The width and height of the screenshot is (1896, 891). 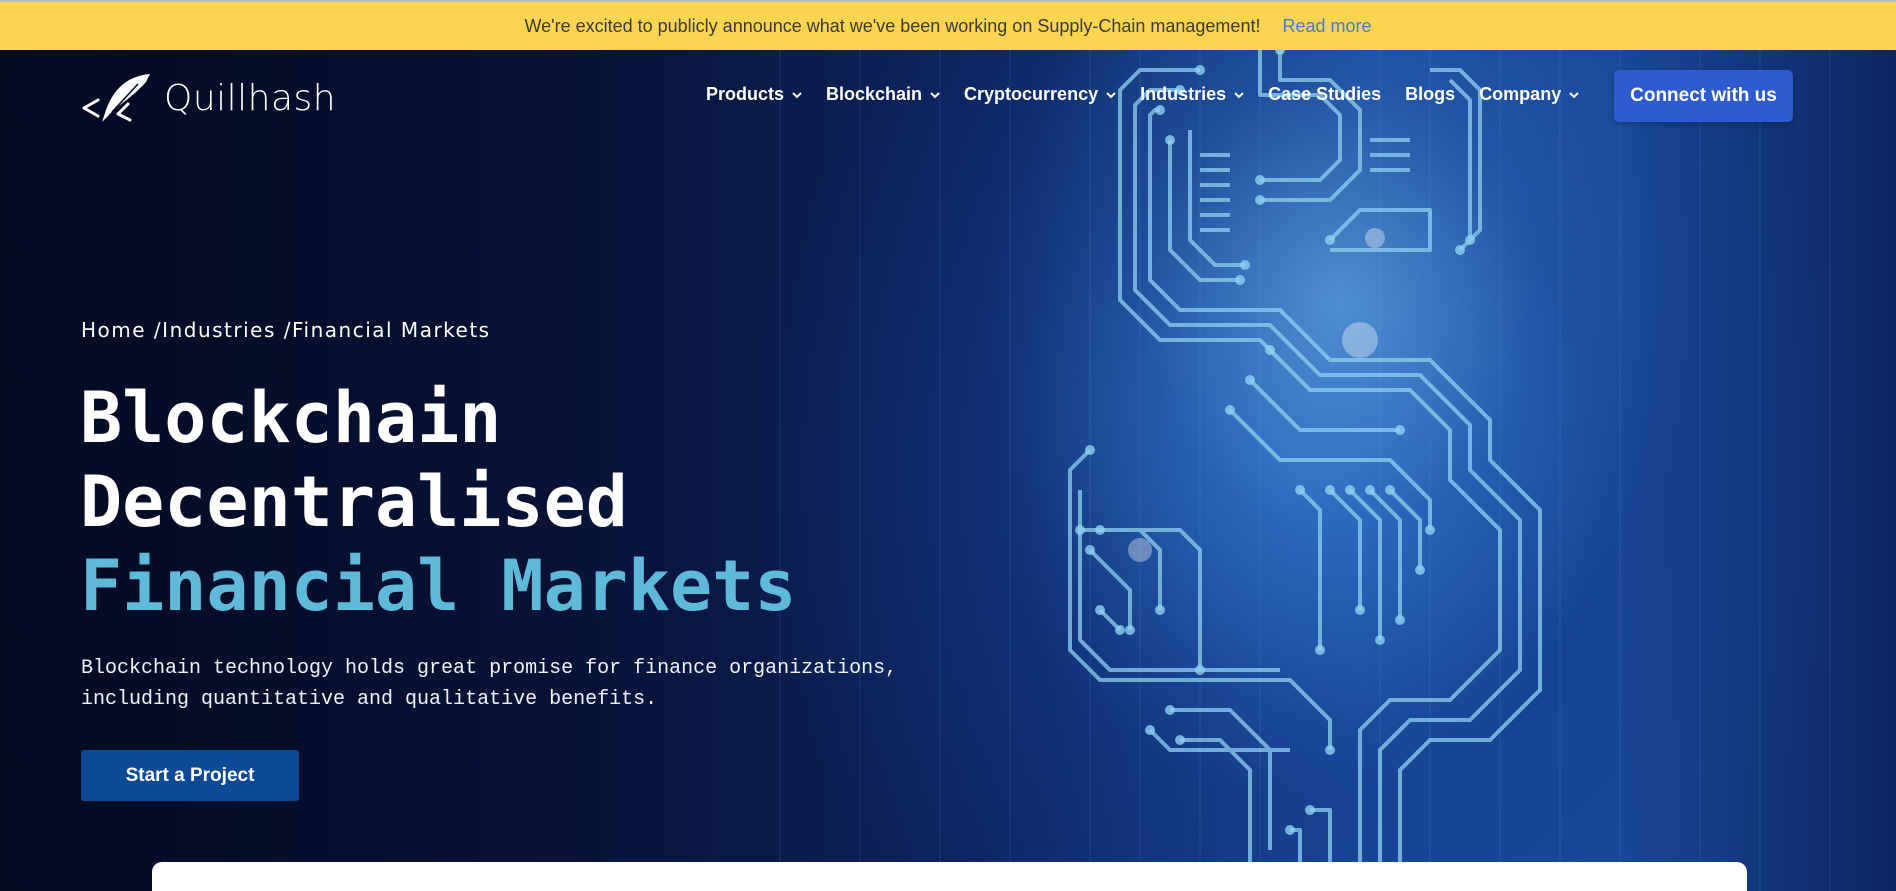 What do you see at coordinates (1326, 26) in the screenshot?
I see `read-more-link: Read more` at bounding box center [1326, 26].